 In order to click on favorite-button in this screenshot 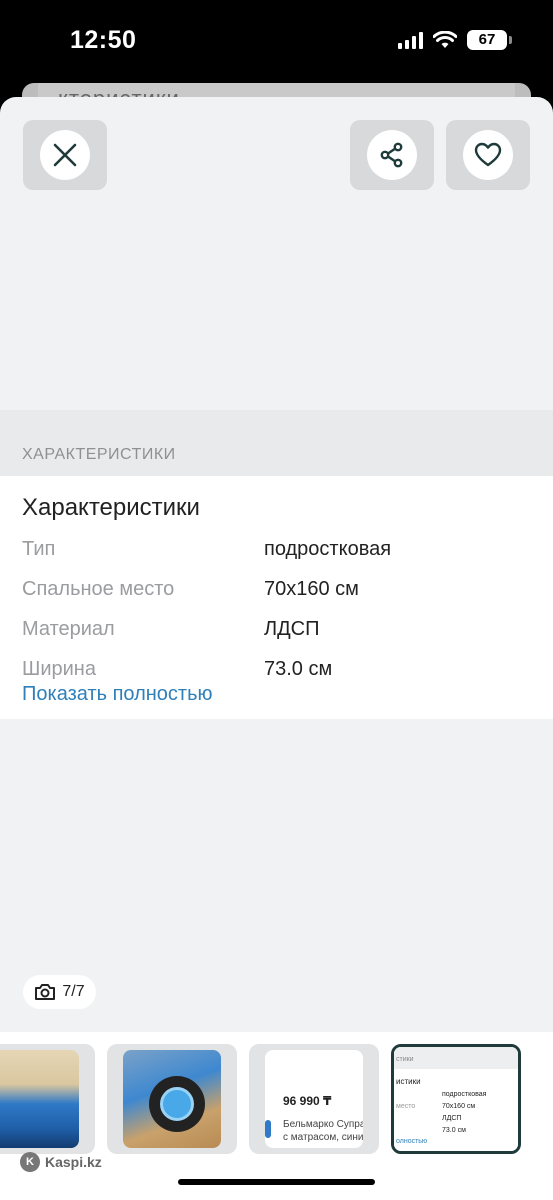, I will do `click(488, 155)`.